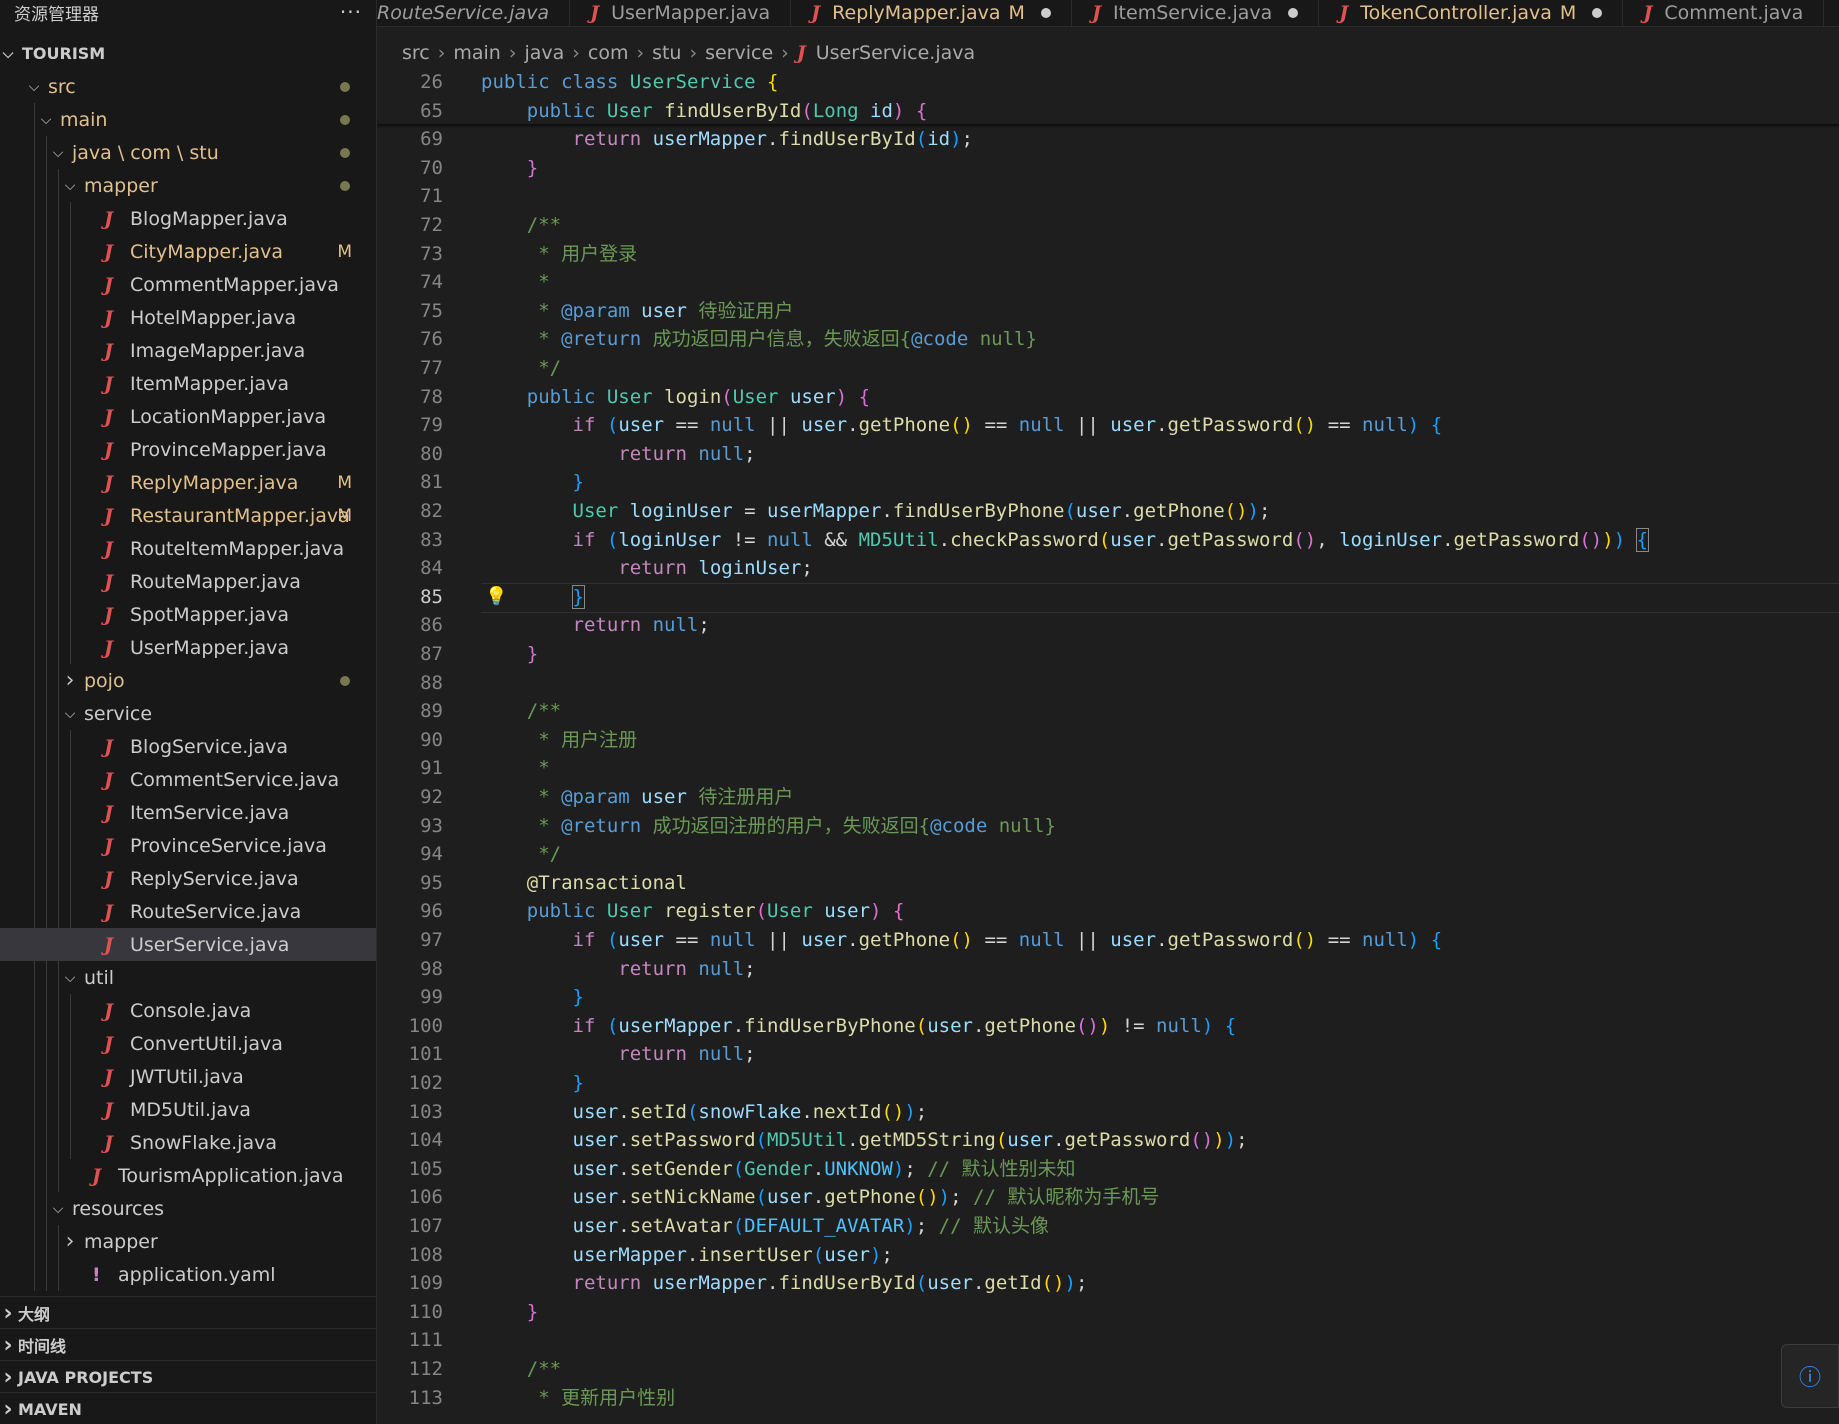 This screenshot has width=1839, height=1424. What do you see at coordinates (1108, 597) in the screenshot?
I see `code-line: 85 } 💡` at bounding box center [1108, 597].